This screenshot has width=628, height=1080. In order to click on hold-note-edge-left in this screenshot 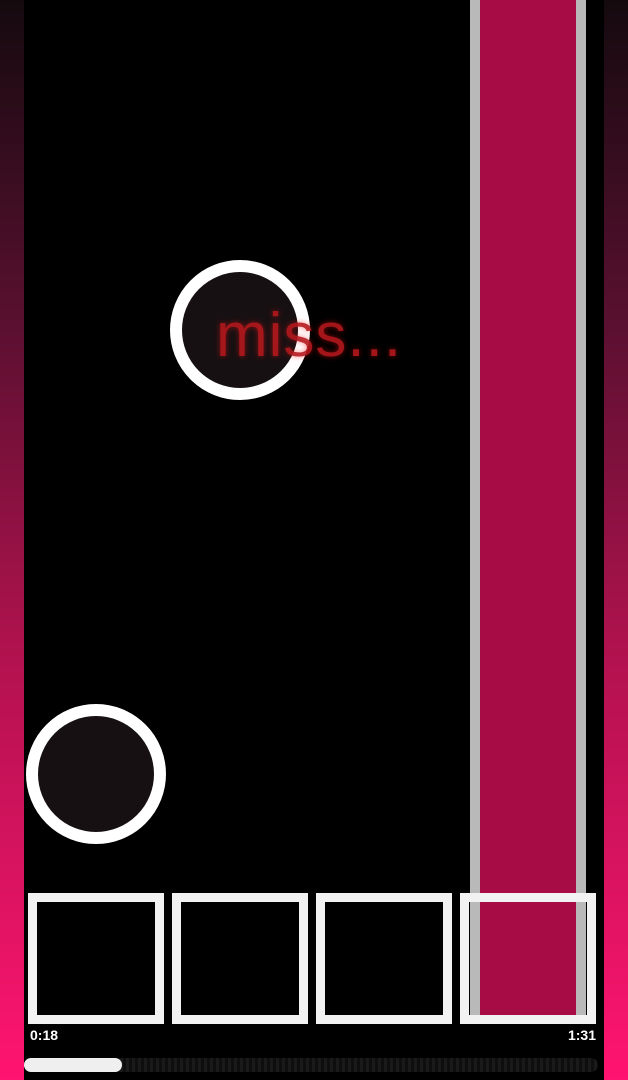, I will do `click(475, 507)`.